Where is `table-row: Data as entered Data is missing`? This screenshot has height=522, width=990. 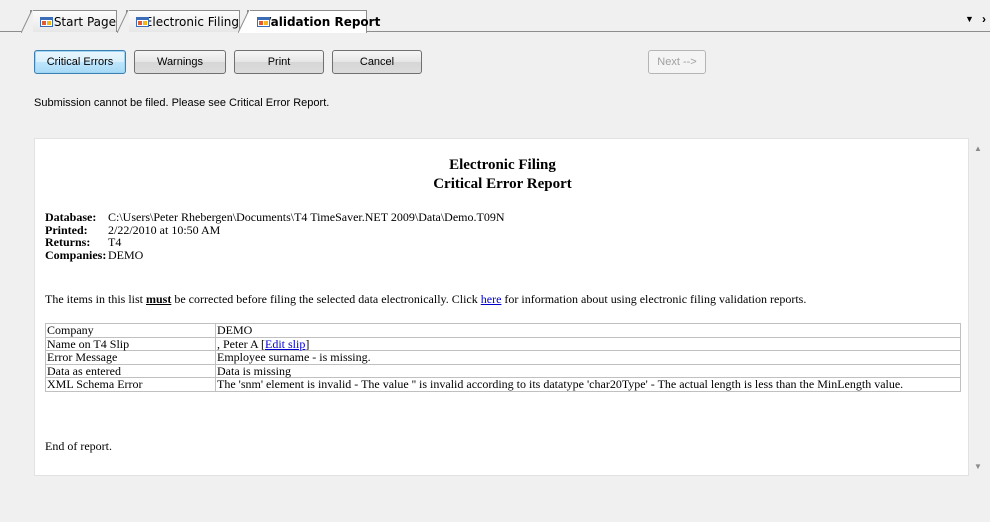
table-row: Data as entered Data is missing is located at coordinates (503, 370).